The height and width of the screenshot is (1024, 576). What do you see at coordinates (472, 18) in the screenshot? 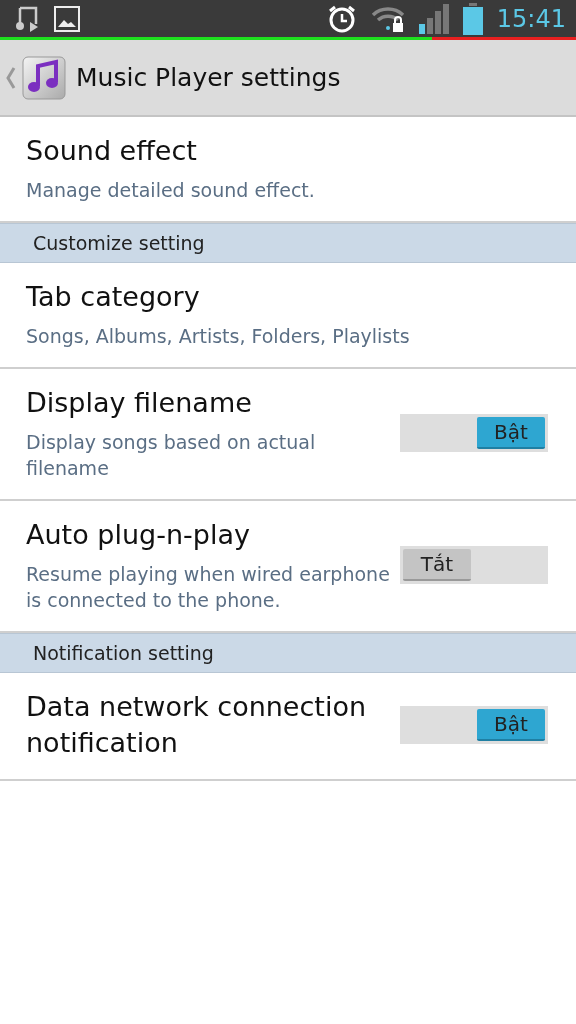
I see `battery-icon` at bounding box center [472, 18].